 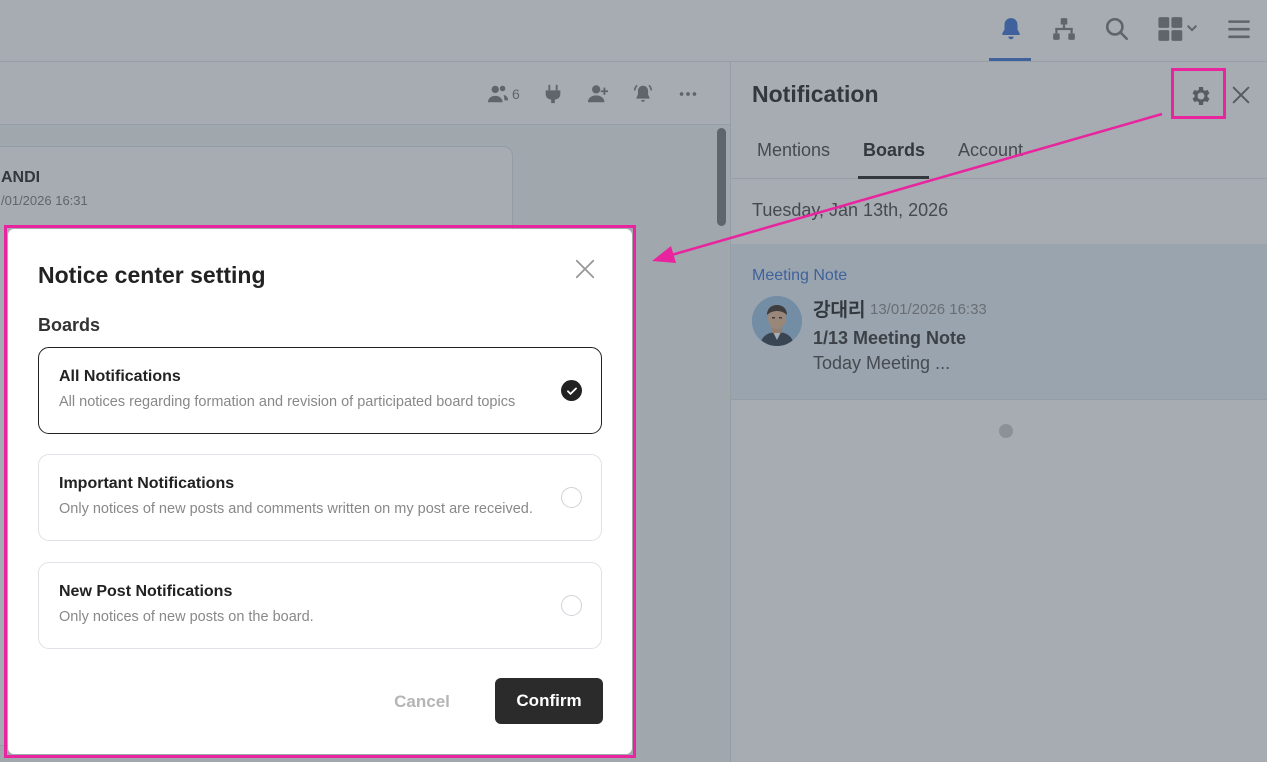 I want to click on dialog-close-button, so click(x=585, y=269).